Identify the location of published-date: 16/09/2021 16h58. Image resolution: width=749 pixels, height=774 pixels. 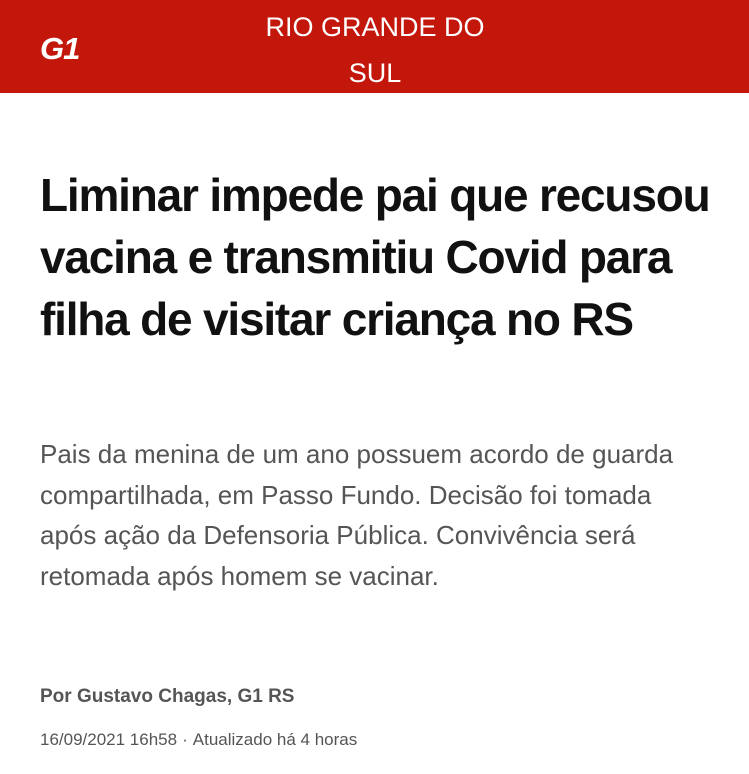
(109, 739).